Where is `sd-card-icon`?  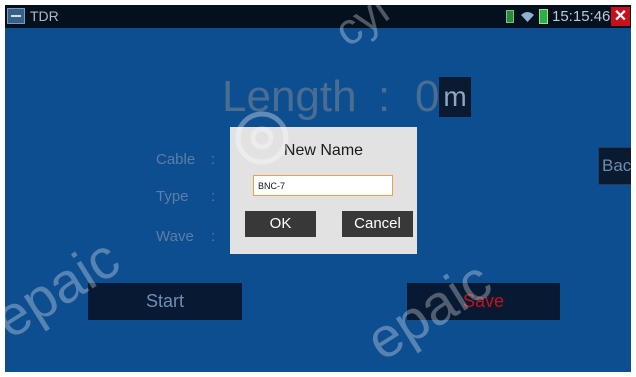 sd-card-icon is located at coordinates (510, 16).